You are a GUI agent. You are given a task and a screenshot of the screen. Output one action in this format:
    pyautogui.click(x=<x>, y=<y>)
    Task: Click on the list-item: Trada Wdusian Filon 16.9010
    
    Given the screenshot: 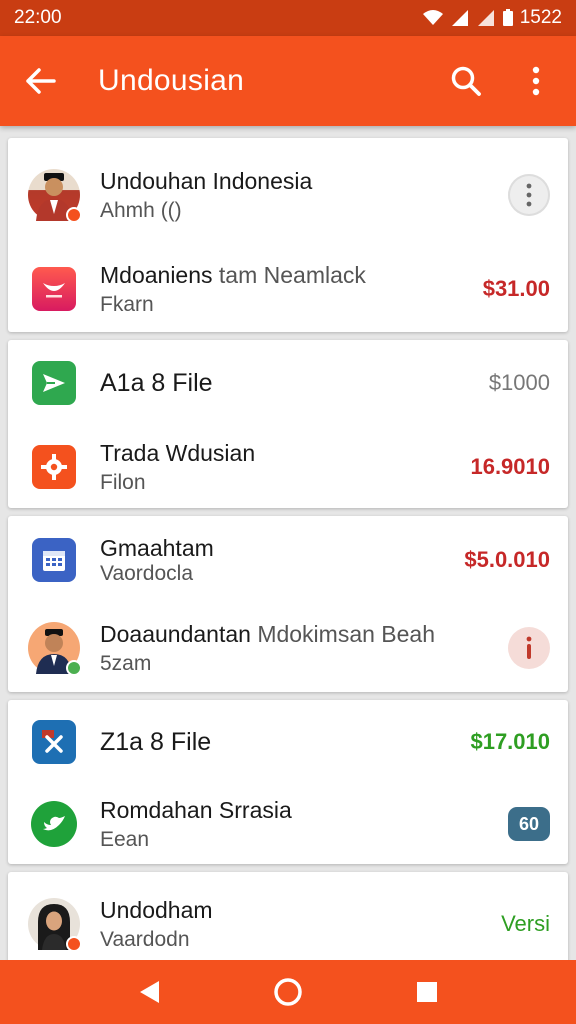 What is the action you would take?
    pyautogui.click(x=288, y=467)
    